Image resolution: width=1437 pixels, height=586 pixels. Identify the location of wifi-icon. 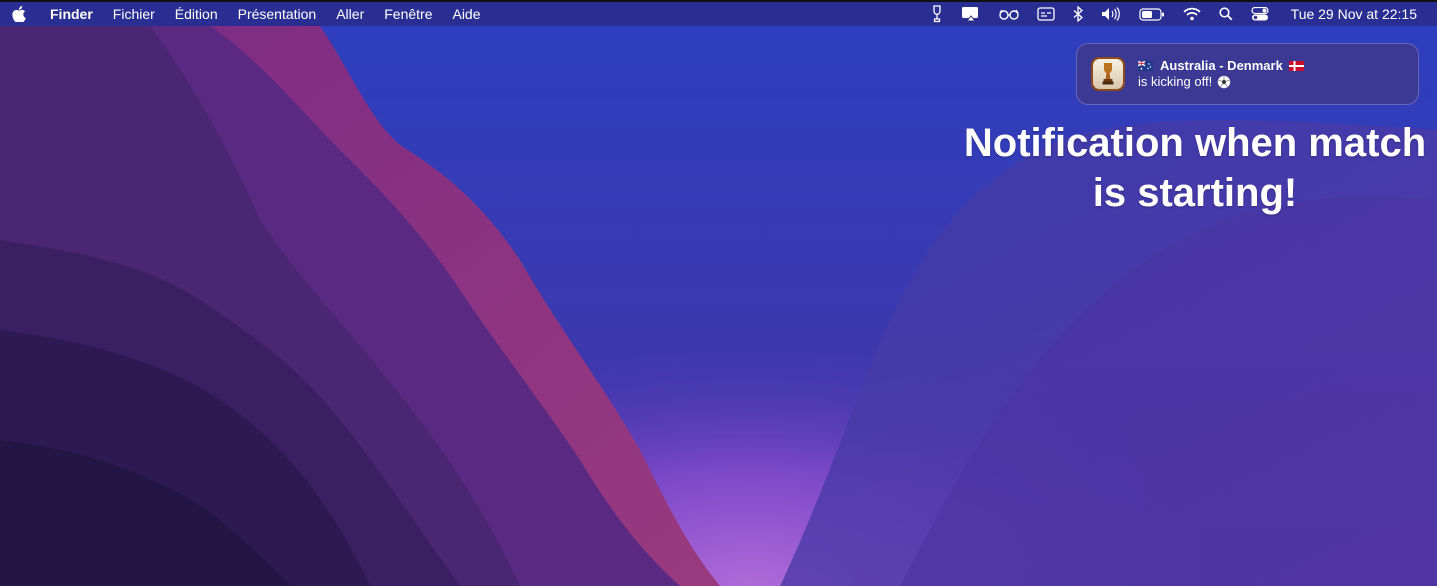
(1192, 14).